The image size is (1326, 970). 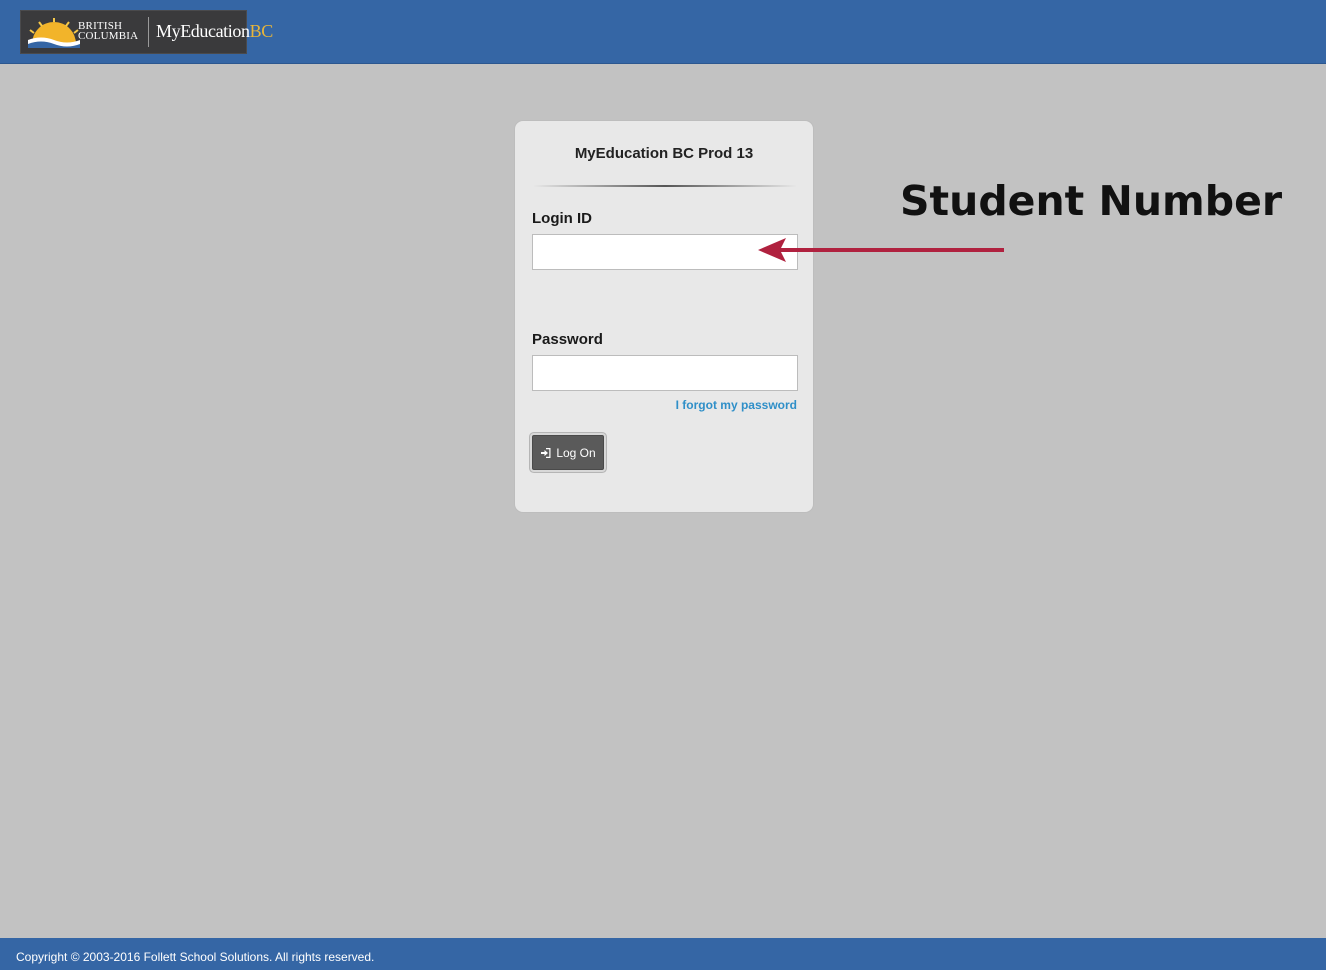 I want to click on annotation-arrow-icon, so click(x=881, y=250).